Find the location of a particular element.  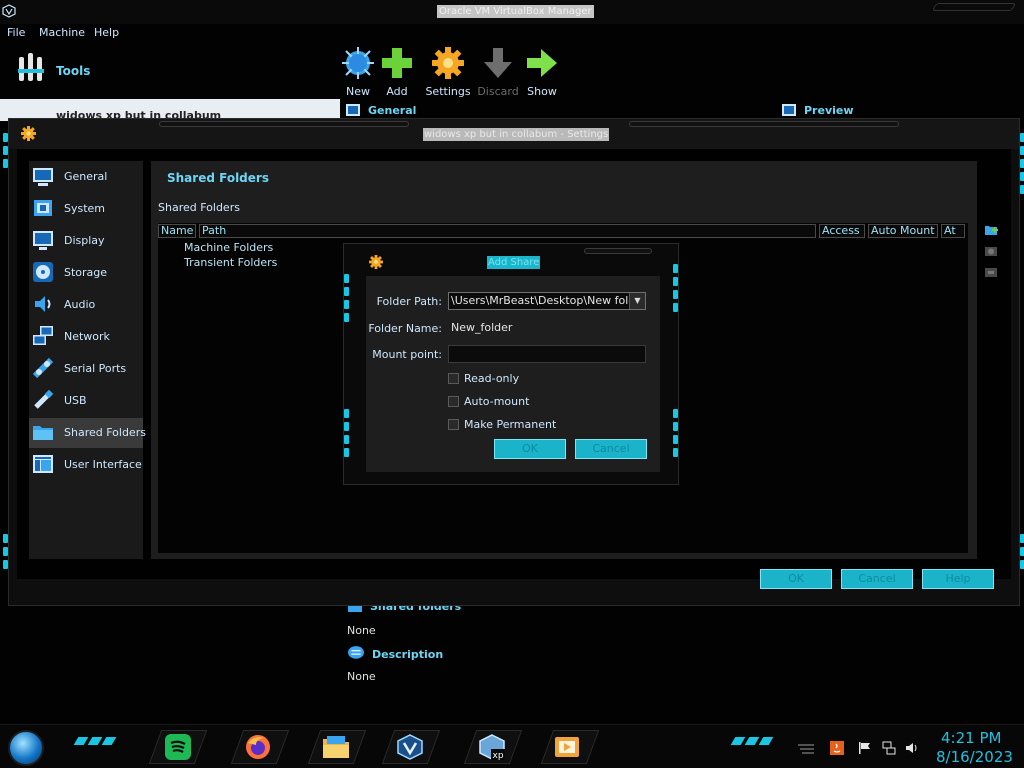

tools-label: Tools is located at coordinates (73, 71).